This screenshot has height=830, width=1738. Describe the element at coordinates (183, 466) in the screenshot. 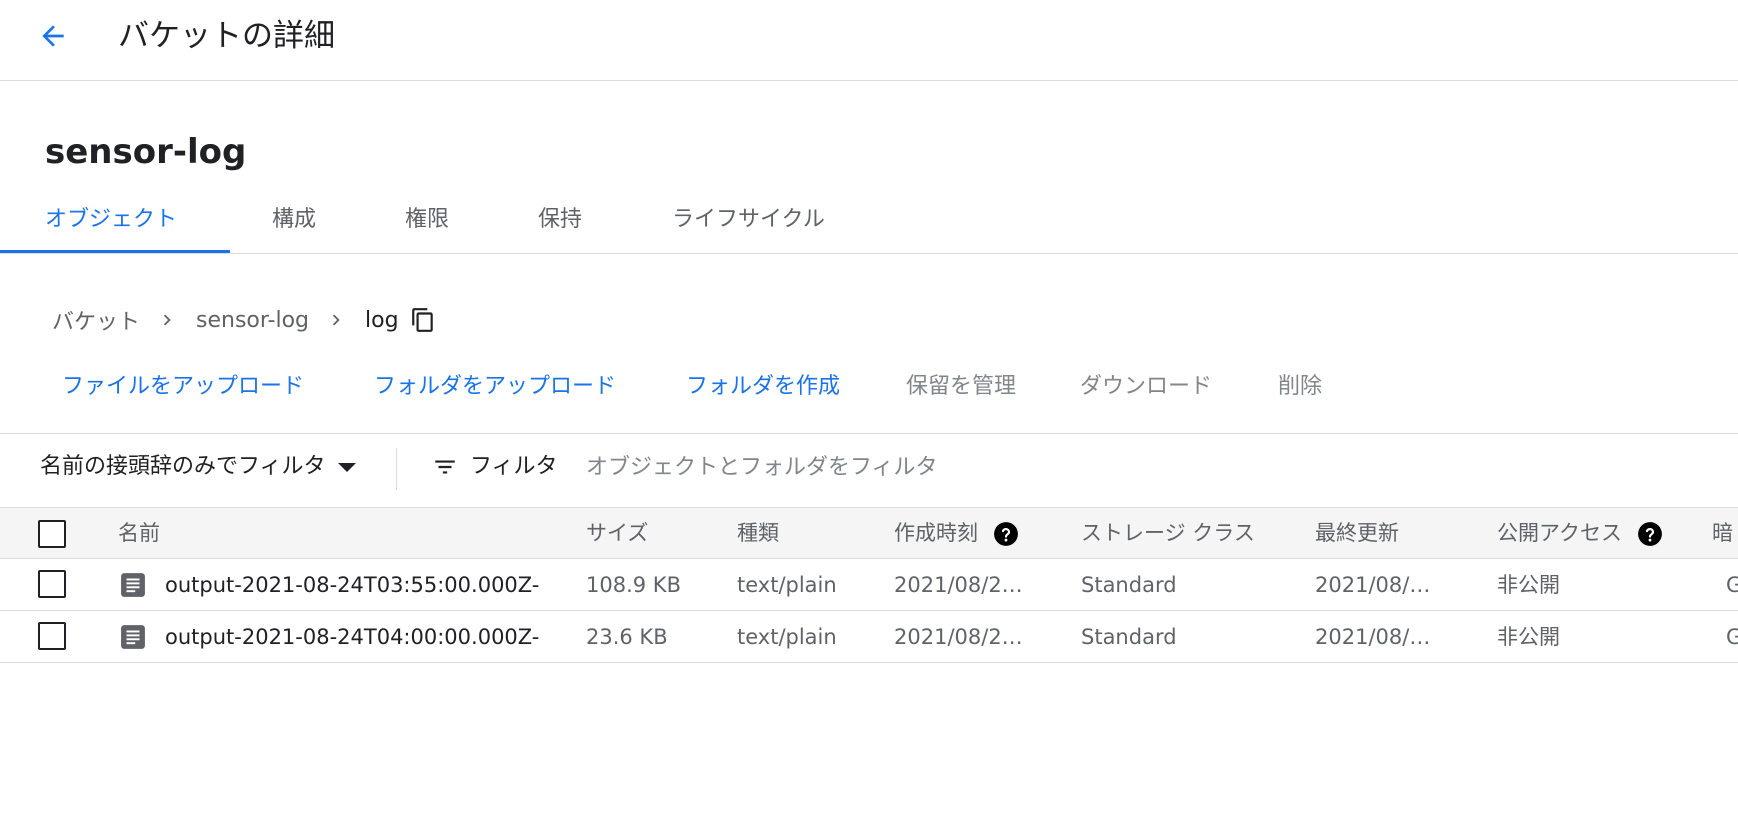

I see `prefix-filter-label: 名前の接頭辞のみでフィルタ` at that location.